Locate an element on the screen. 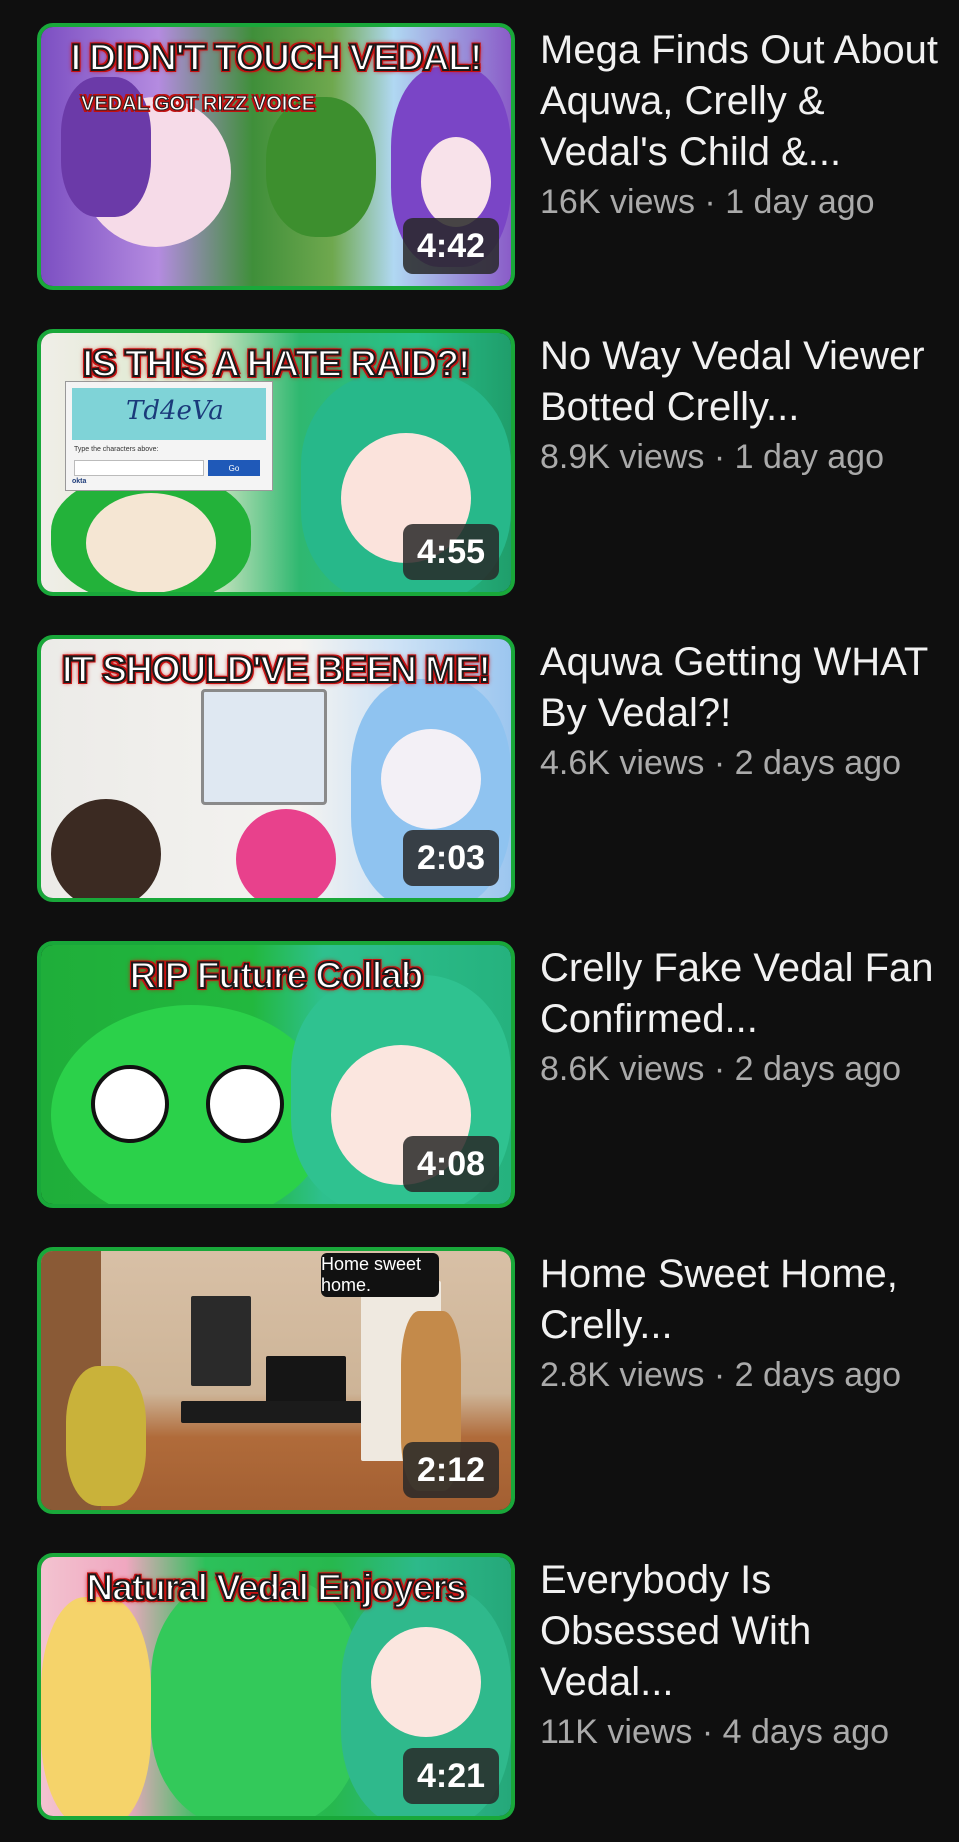  captcha-field is located at coordinates (139, 468).